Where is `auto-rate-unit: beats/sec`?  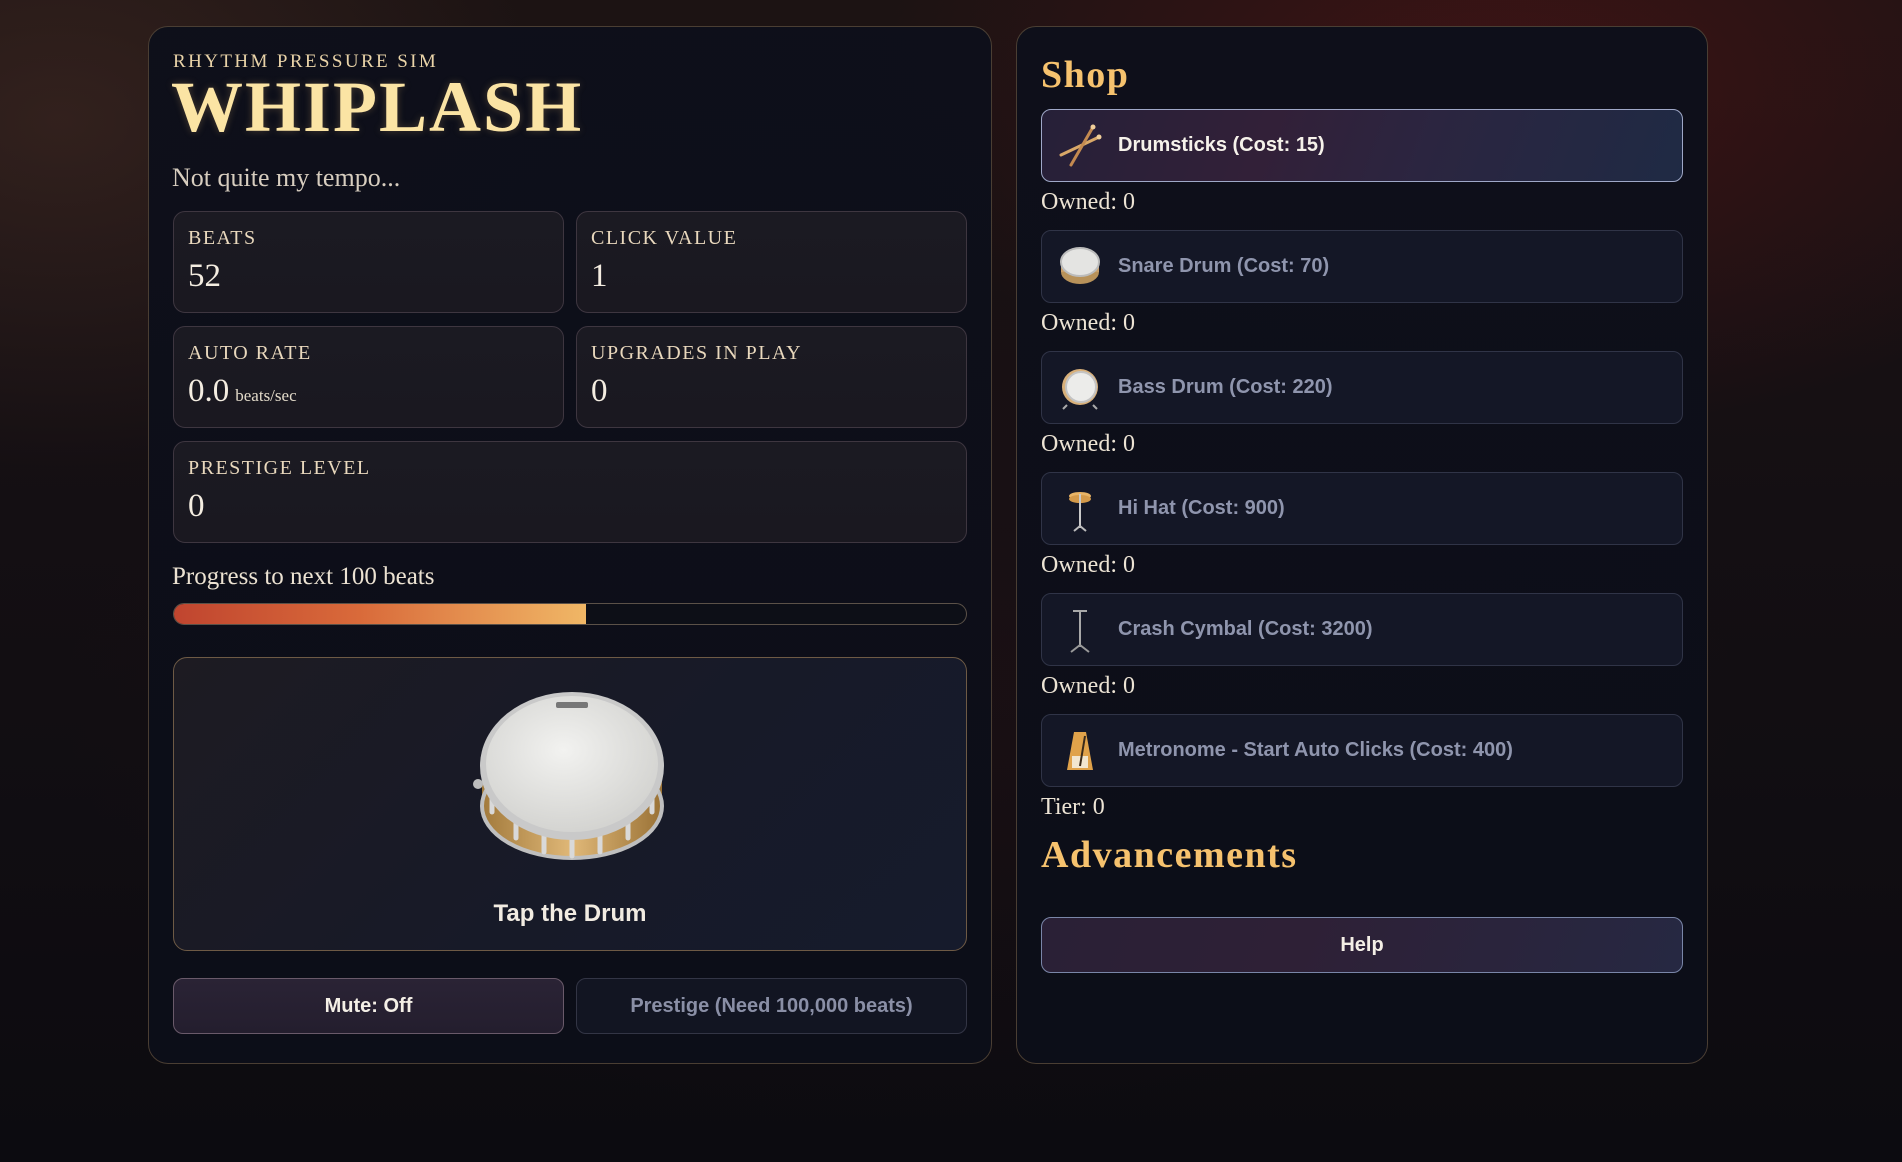 auto-rate-unit: beats/sec is located at coordinates (266, 395).